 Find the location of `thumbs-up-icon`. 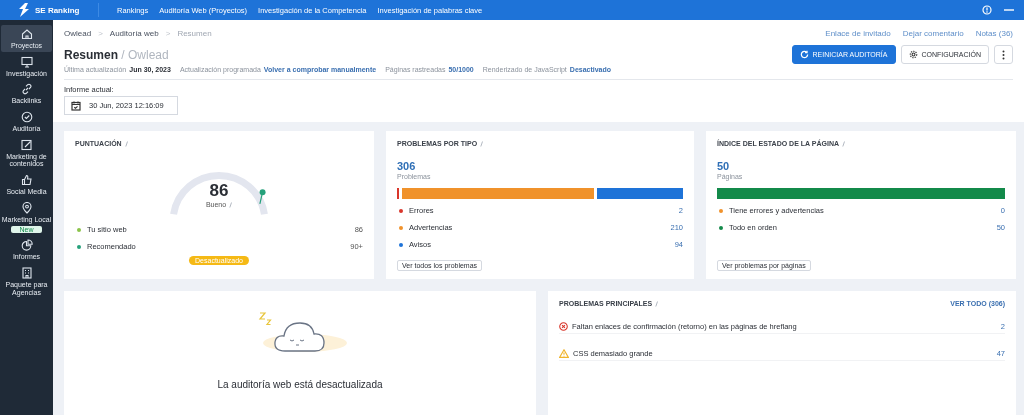

thumbs-up-icon is located at coordinates (26, 180).